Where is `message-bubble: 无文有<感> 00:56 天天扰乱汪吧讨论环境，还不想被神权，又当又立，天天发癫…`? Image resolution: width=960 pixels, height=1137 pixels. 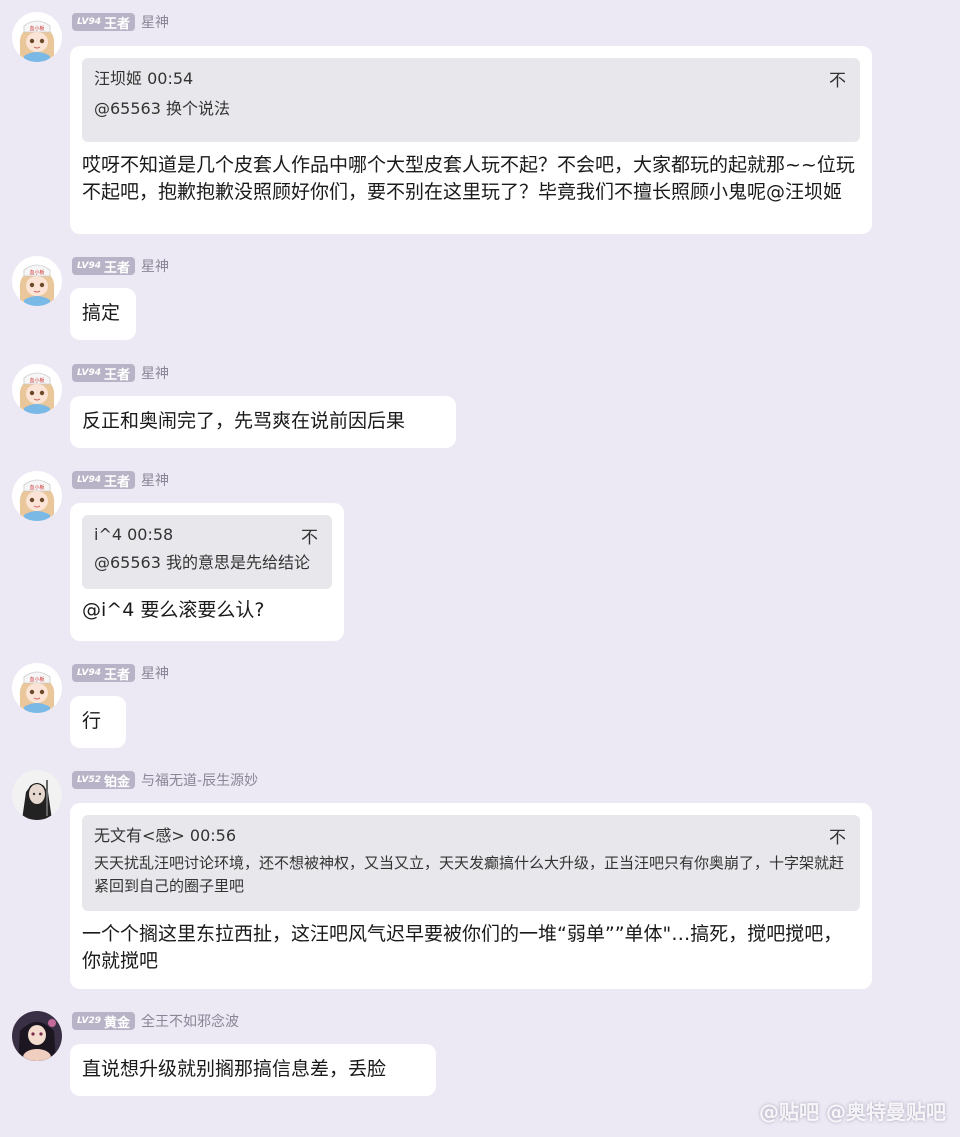 message-bubble: 无文有<感> 00:56 天天扰乱汪吧讨论环境，还不想被神权，又当又立，天天发癫… is located at coordinates (471, 896).